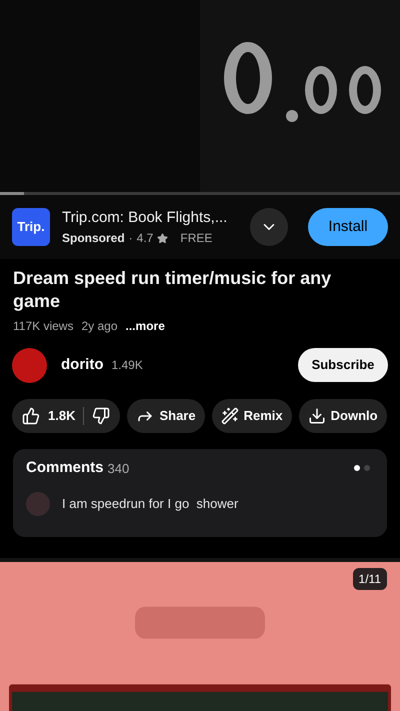  Describe the element at coordinates (99, 326) in the screenshot. I see `upload-age: 2y ago` at that location.